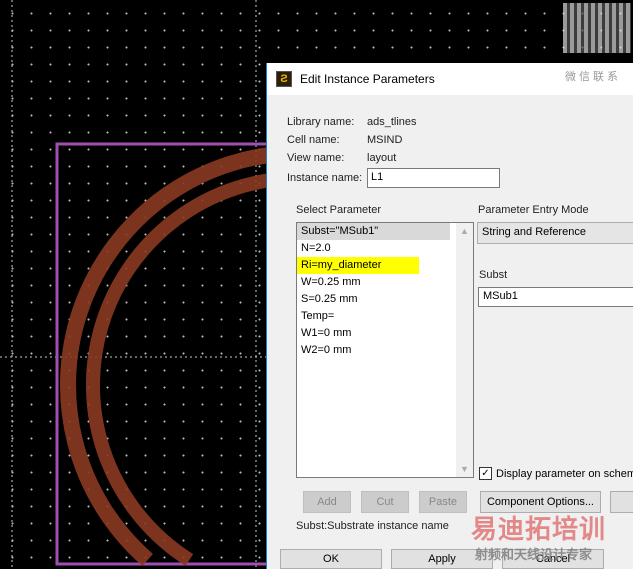 This screenshot has width=633, height=569. Describe the element at coordinates (555, 297) in the screenshot. I see `subst-input: MSub1` at that location.